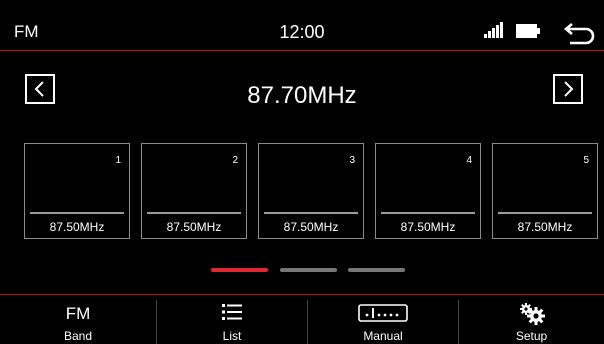 The width and height of the screenshot is (604, 344). Describe the element at coordinates (311, 191) in the screenshot. I see `preset-button: 3 87.50MHz` at that location.